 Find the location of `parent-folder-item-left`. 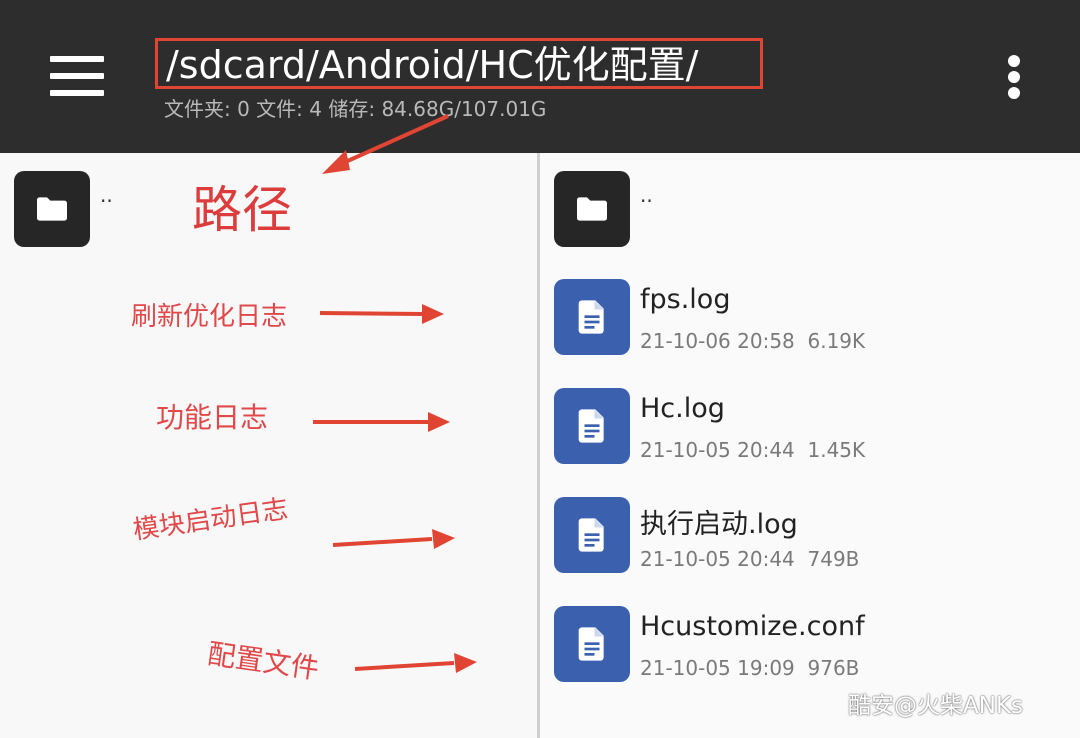

parent-folder-item-left is located at coordinates (52, 209).